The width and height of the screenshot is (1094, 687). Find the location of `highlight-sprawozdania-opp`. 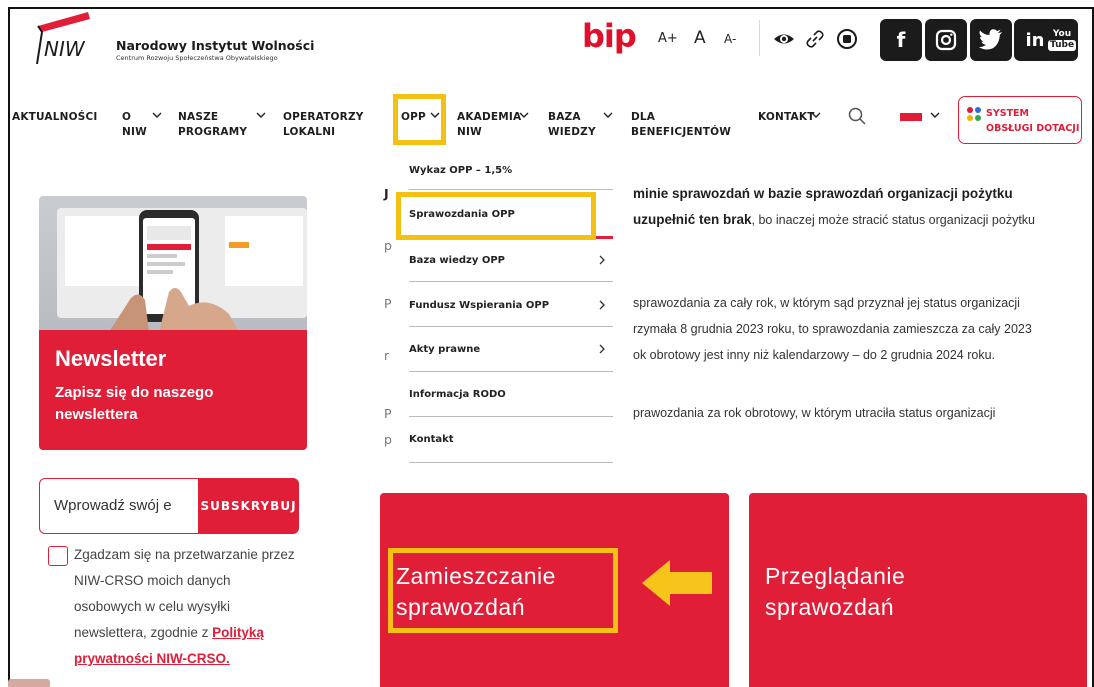

highlight-sprawozdania-opp is located at coordinates (496, 216).